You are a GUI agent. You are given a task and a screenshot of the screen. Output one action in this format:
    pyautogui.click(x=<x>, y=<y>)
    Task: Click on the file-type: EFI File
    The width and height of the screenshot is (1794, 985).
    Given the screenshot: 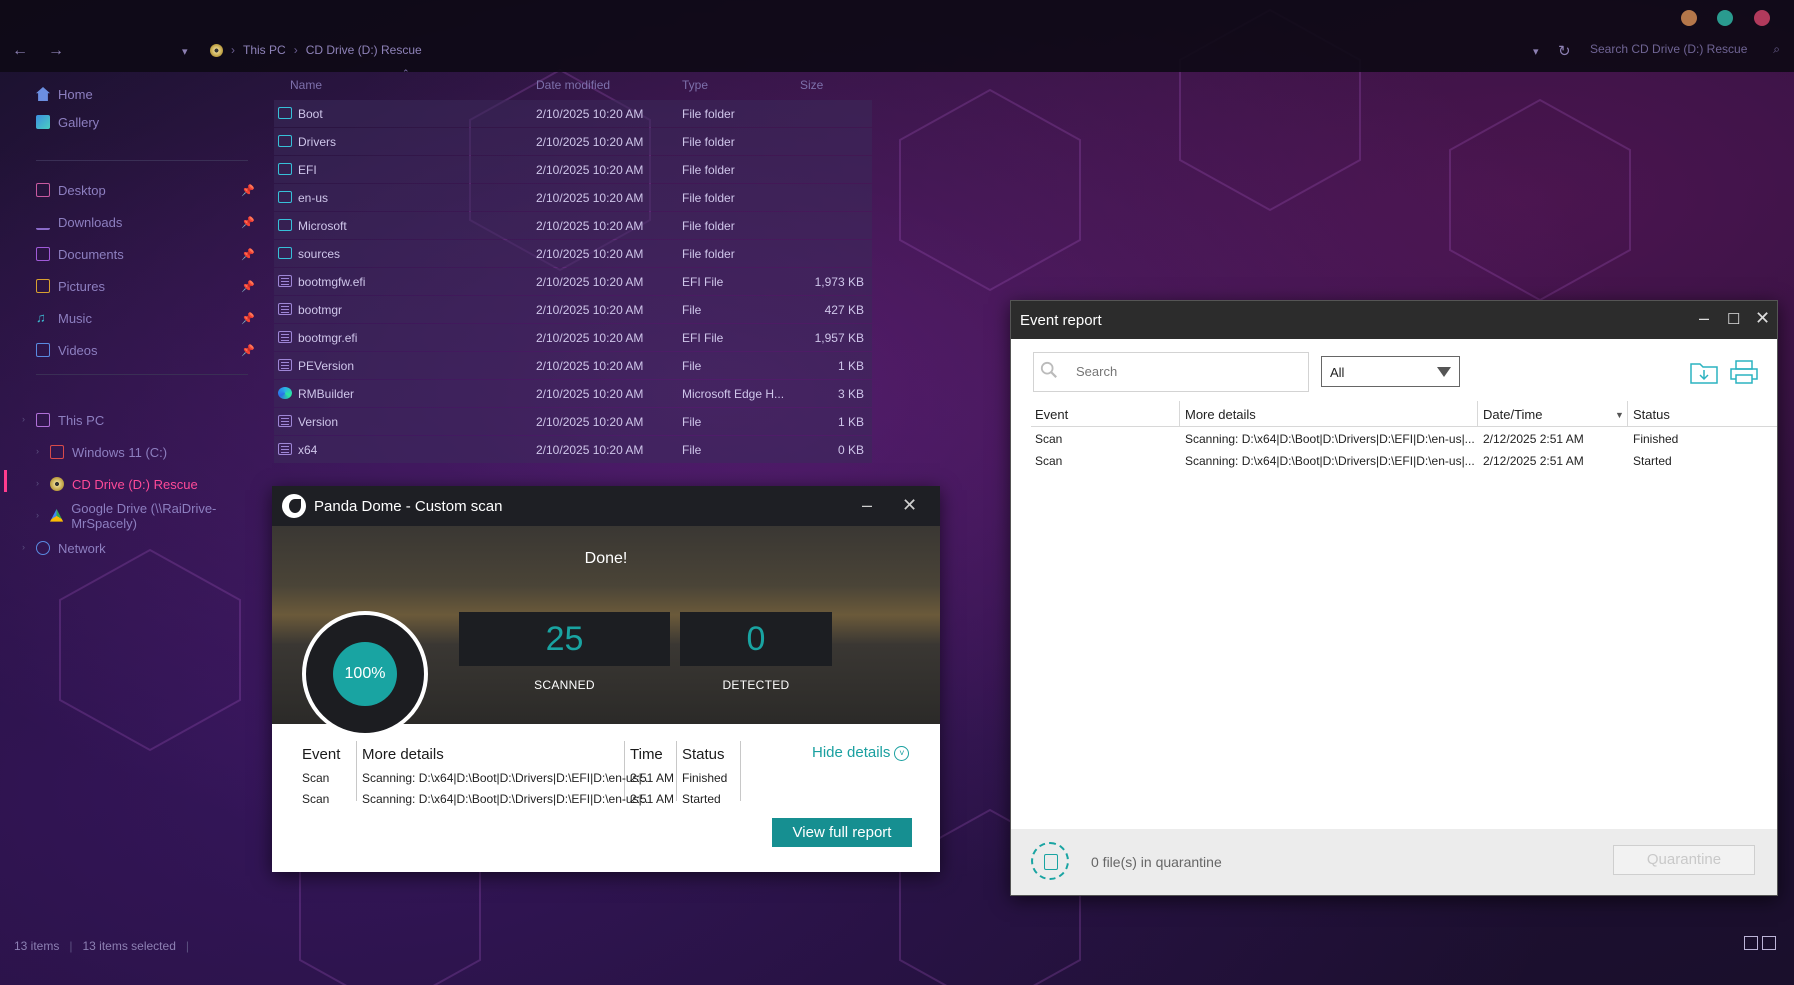 What is the action you would take?
    pyautogui.click(x=703, y=281)
    